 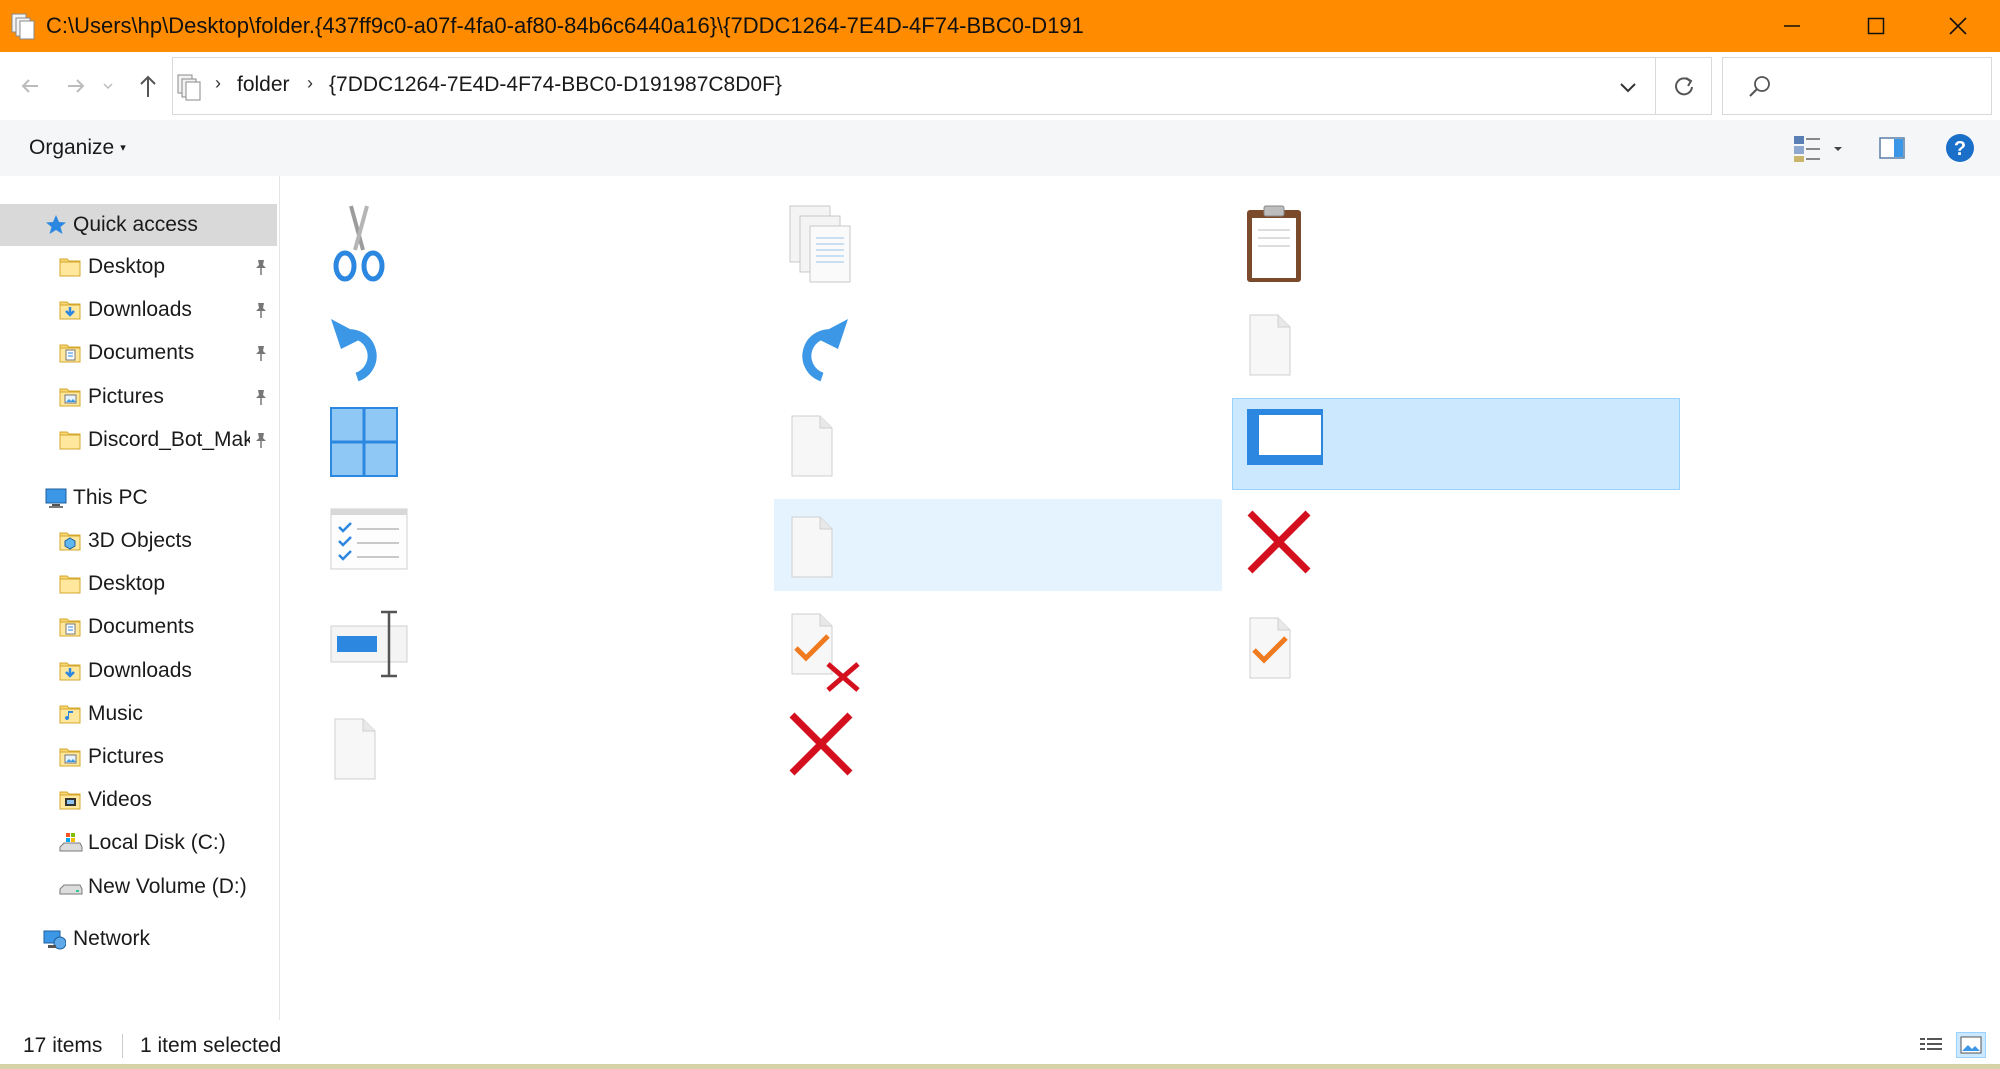 I want to click on help-icon: ?, so click(x=1960, y=148).